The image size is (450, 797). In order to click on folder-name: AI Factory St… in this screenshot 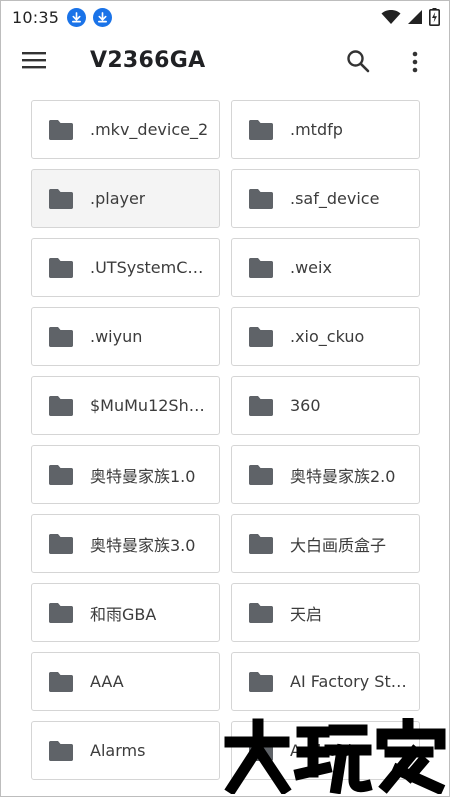, I will do `click(348, 681)`.